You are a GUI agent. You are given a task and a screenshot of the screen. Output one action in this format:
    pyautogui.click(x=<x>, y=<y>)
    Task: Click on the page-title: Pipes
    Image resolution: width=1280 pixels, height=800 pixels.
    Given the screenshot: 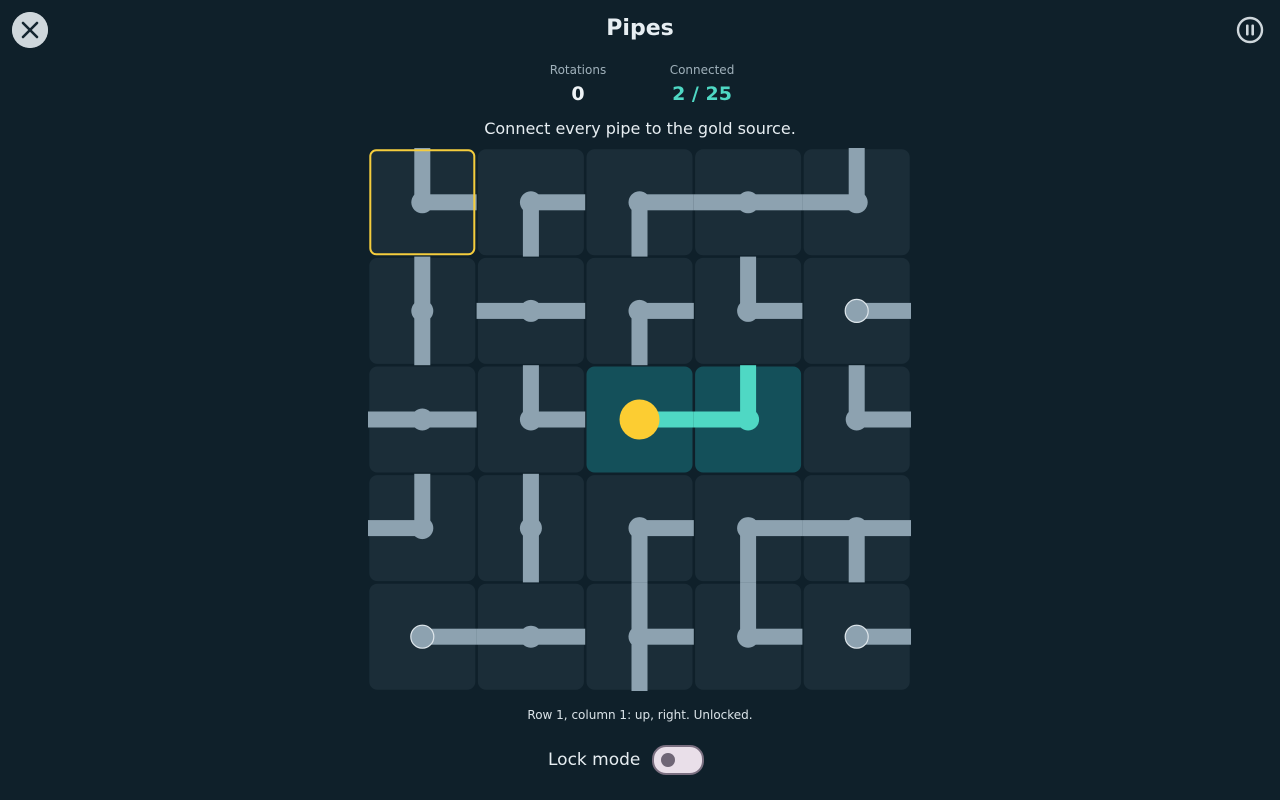 What is the action you would take?
    pyautogui.click(x=640, y=28)
    